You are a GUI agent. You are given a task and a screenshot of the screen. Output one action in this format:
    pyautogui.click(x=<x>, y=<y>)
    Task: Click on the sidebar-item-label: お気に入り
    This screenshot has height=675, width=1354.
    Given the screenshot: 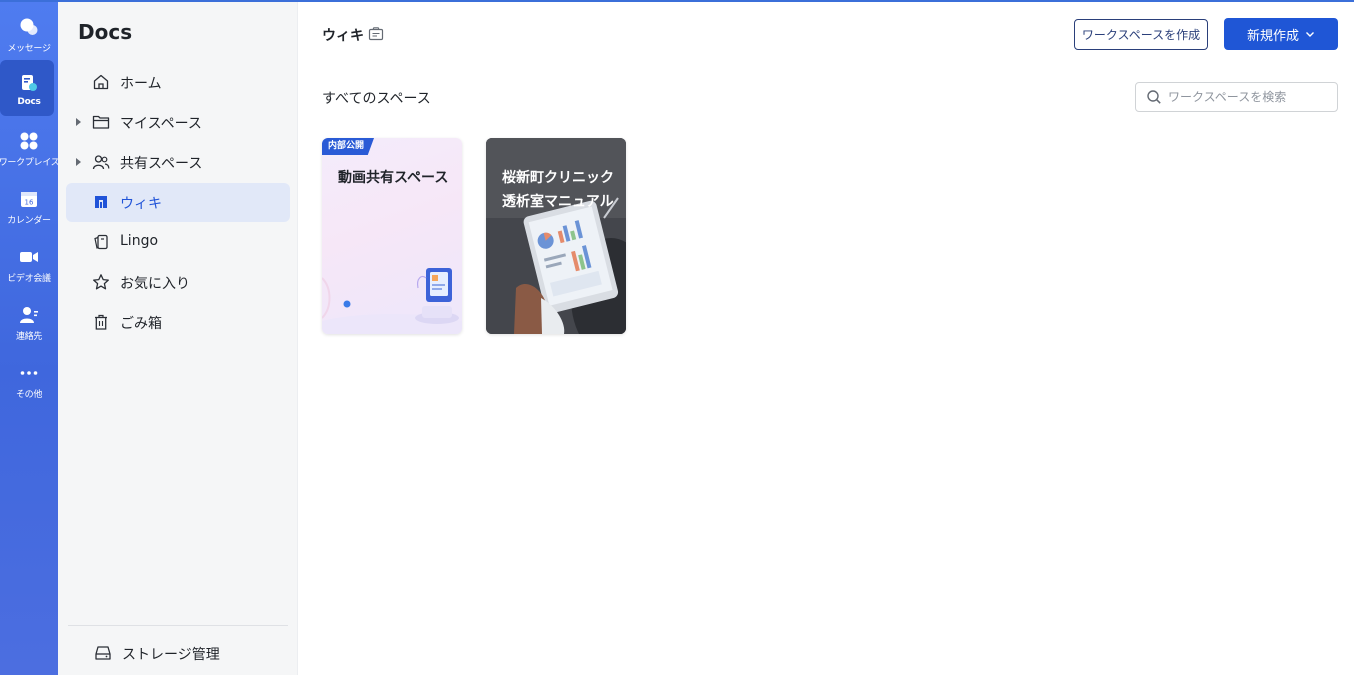 What is the action you would take?
    pyautogui.click(x=155, y=284)
    